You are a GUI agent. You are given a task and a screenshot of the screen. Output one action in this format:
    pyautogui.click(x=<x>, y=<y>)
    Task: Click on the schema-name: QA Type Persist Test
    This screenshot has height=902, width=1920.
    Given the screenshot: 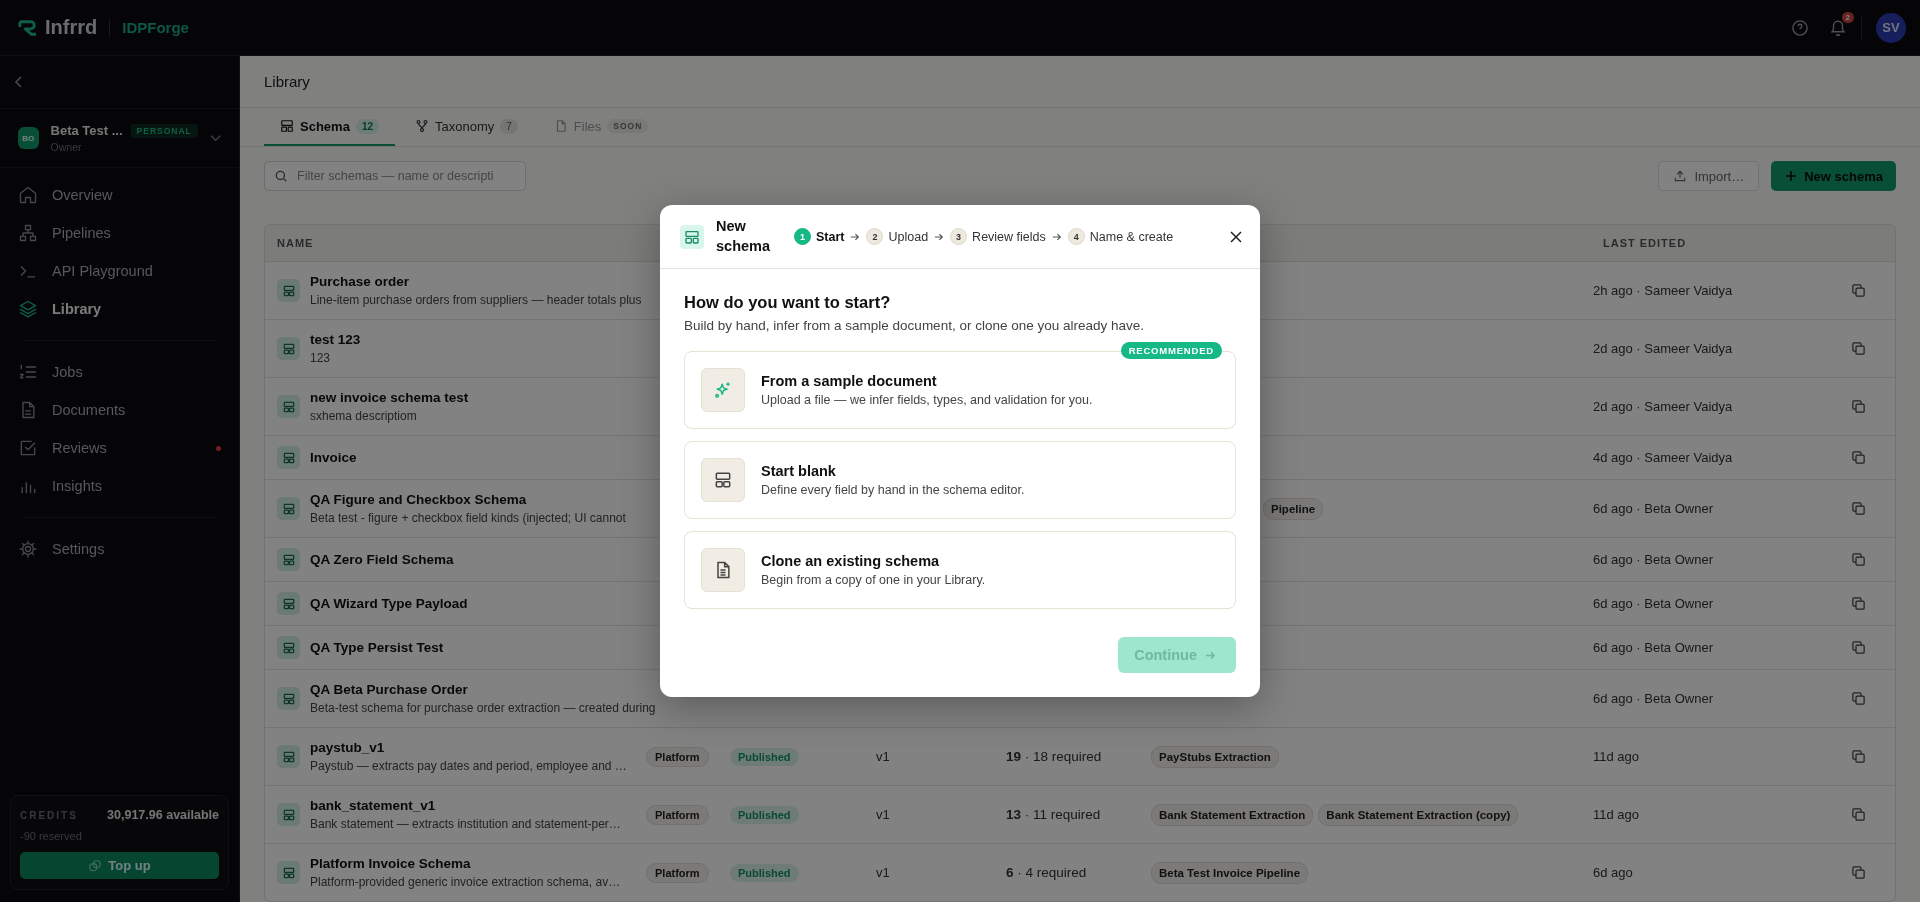 What is the action you would take?
    pyautogui.click(x=377, y=647)
    